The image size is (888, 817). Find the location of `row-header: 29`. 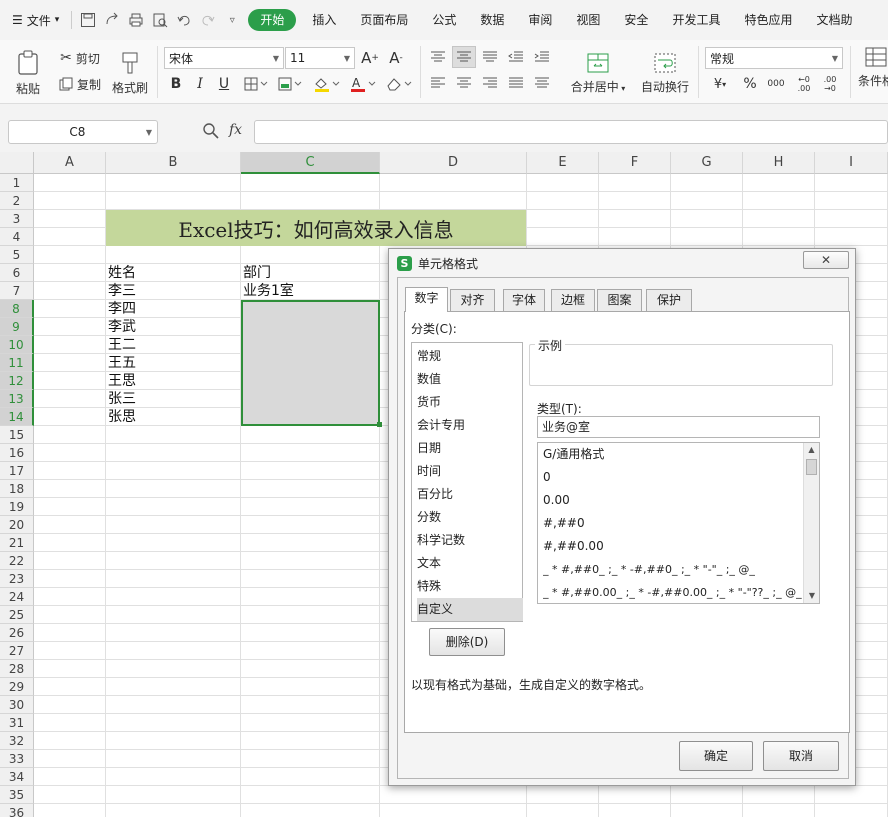

row-header: 29 is located at coordinates (17, 687).